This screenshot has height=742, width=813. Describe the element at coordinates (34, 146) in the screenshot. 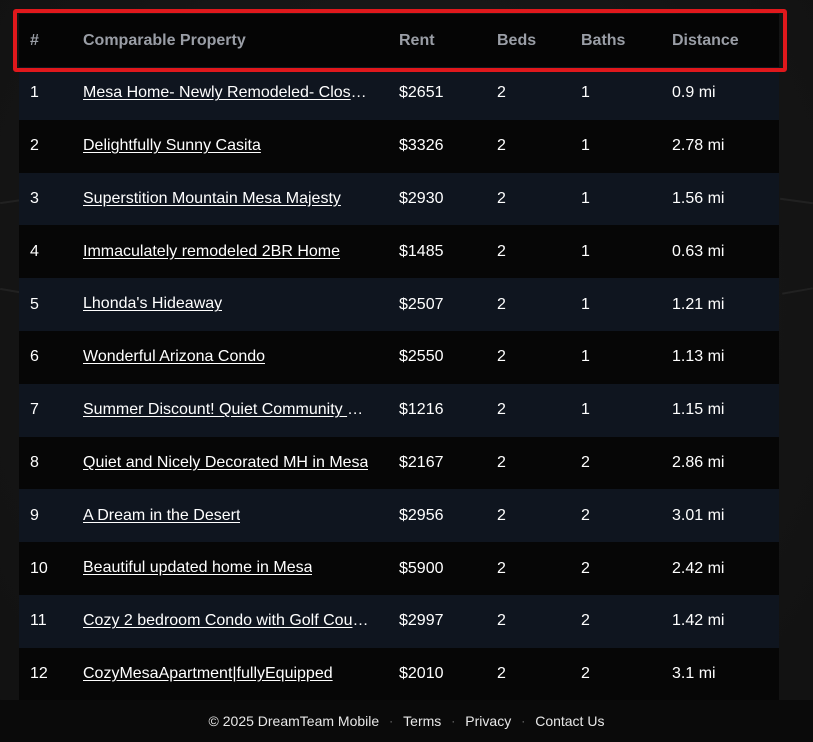

I see `cell-number: 2` at that location.